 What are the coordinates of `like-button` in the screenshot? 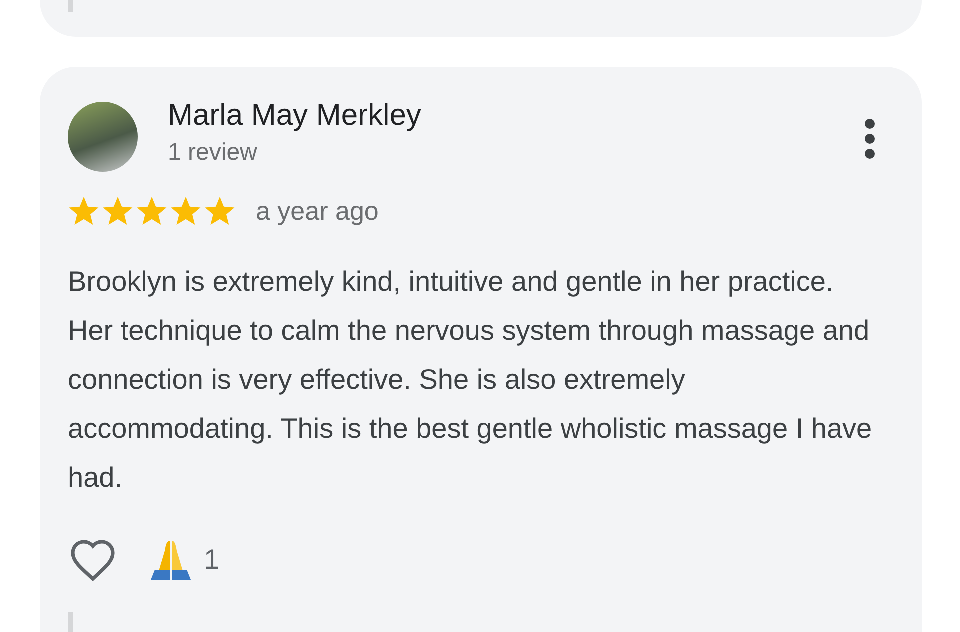 It's located at (93, 560).